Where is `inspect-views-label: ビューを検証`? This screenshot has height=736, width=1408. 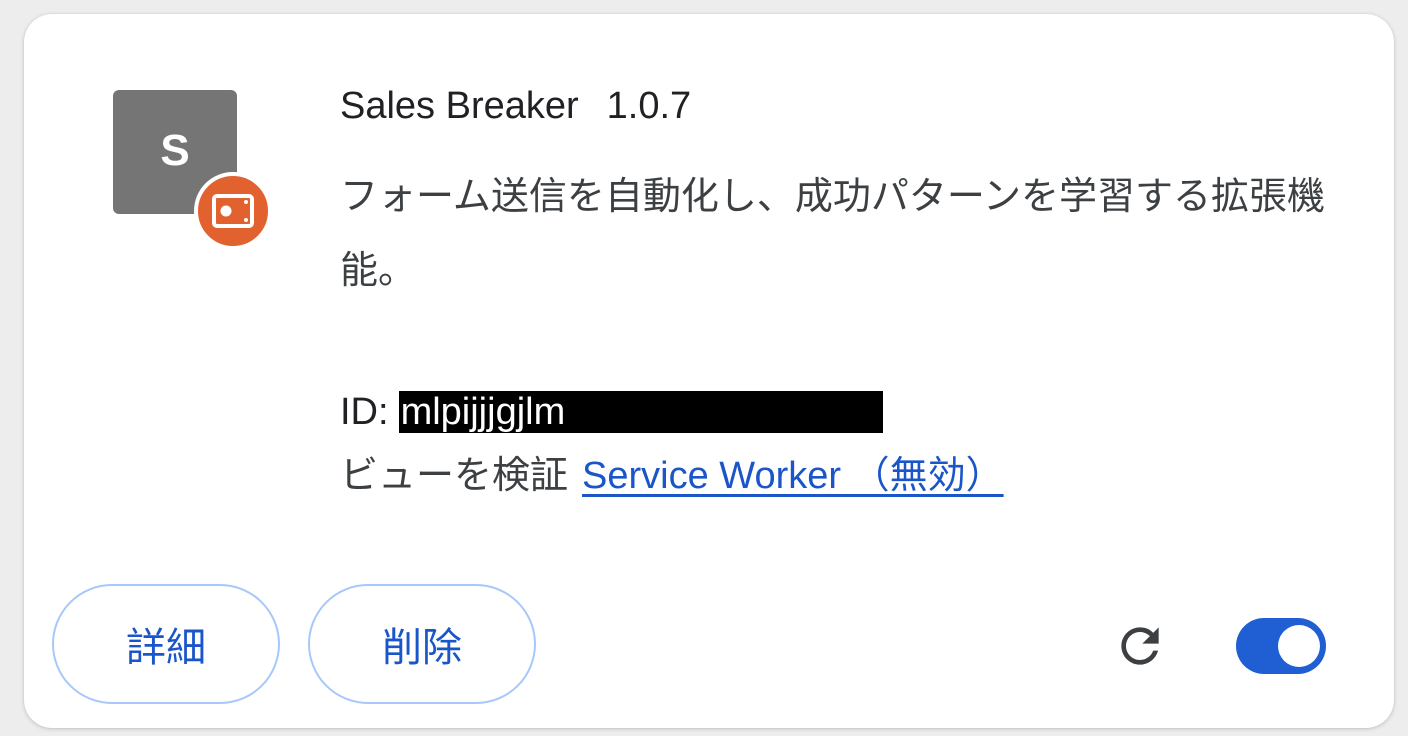 inspect-views-label: ビューを検証 is located at coordinates (454, 476).